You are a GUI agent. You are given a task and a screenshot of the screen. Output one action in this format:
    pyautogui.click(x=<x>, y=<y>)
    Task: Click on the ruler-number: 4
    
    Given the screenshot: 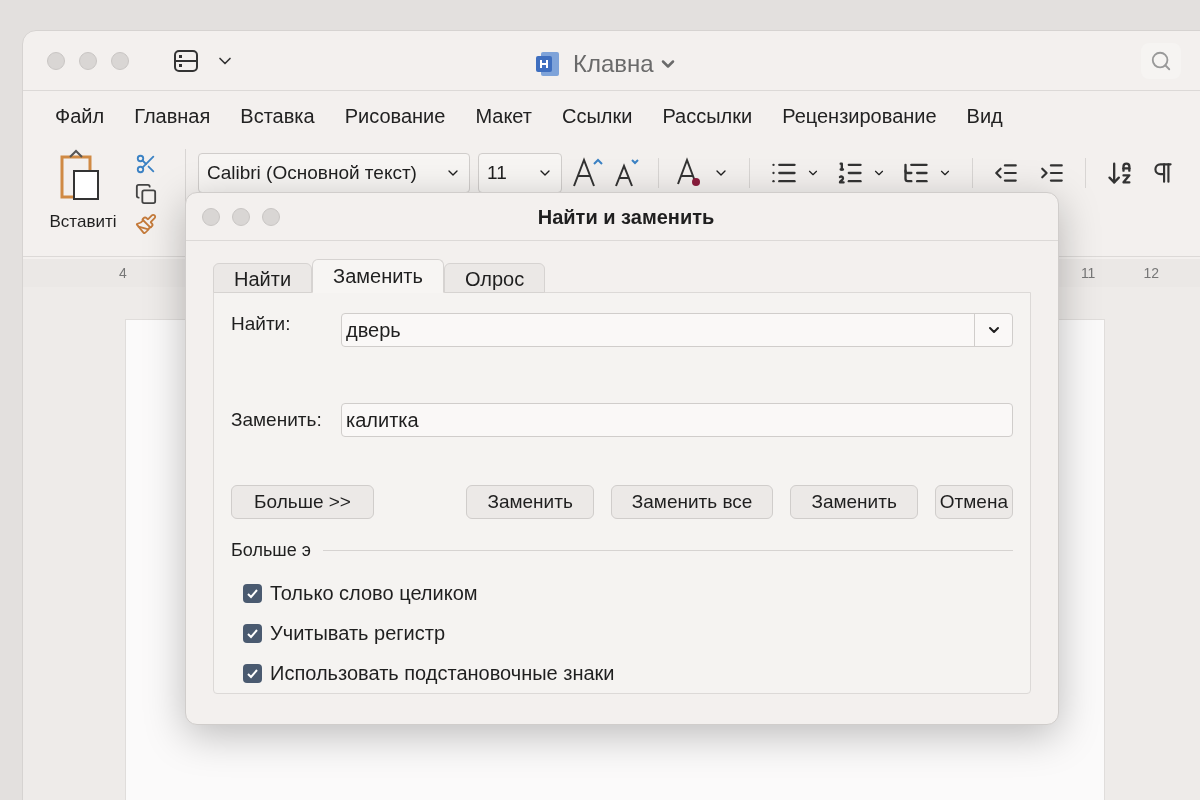 What is the action you would take?
    pyautogui.click(x=123, y=273)
    